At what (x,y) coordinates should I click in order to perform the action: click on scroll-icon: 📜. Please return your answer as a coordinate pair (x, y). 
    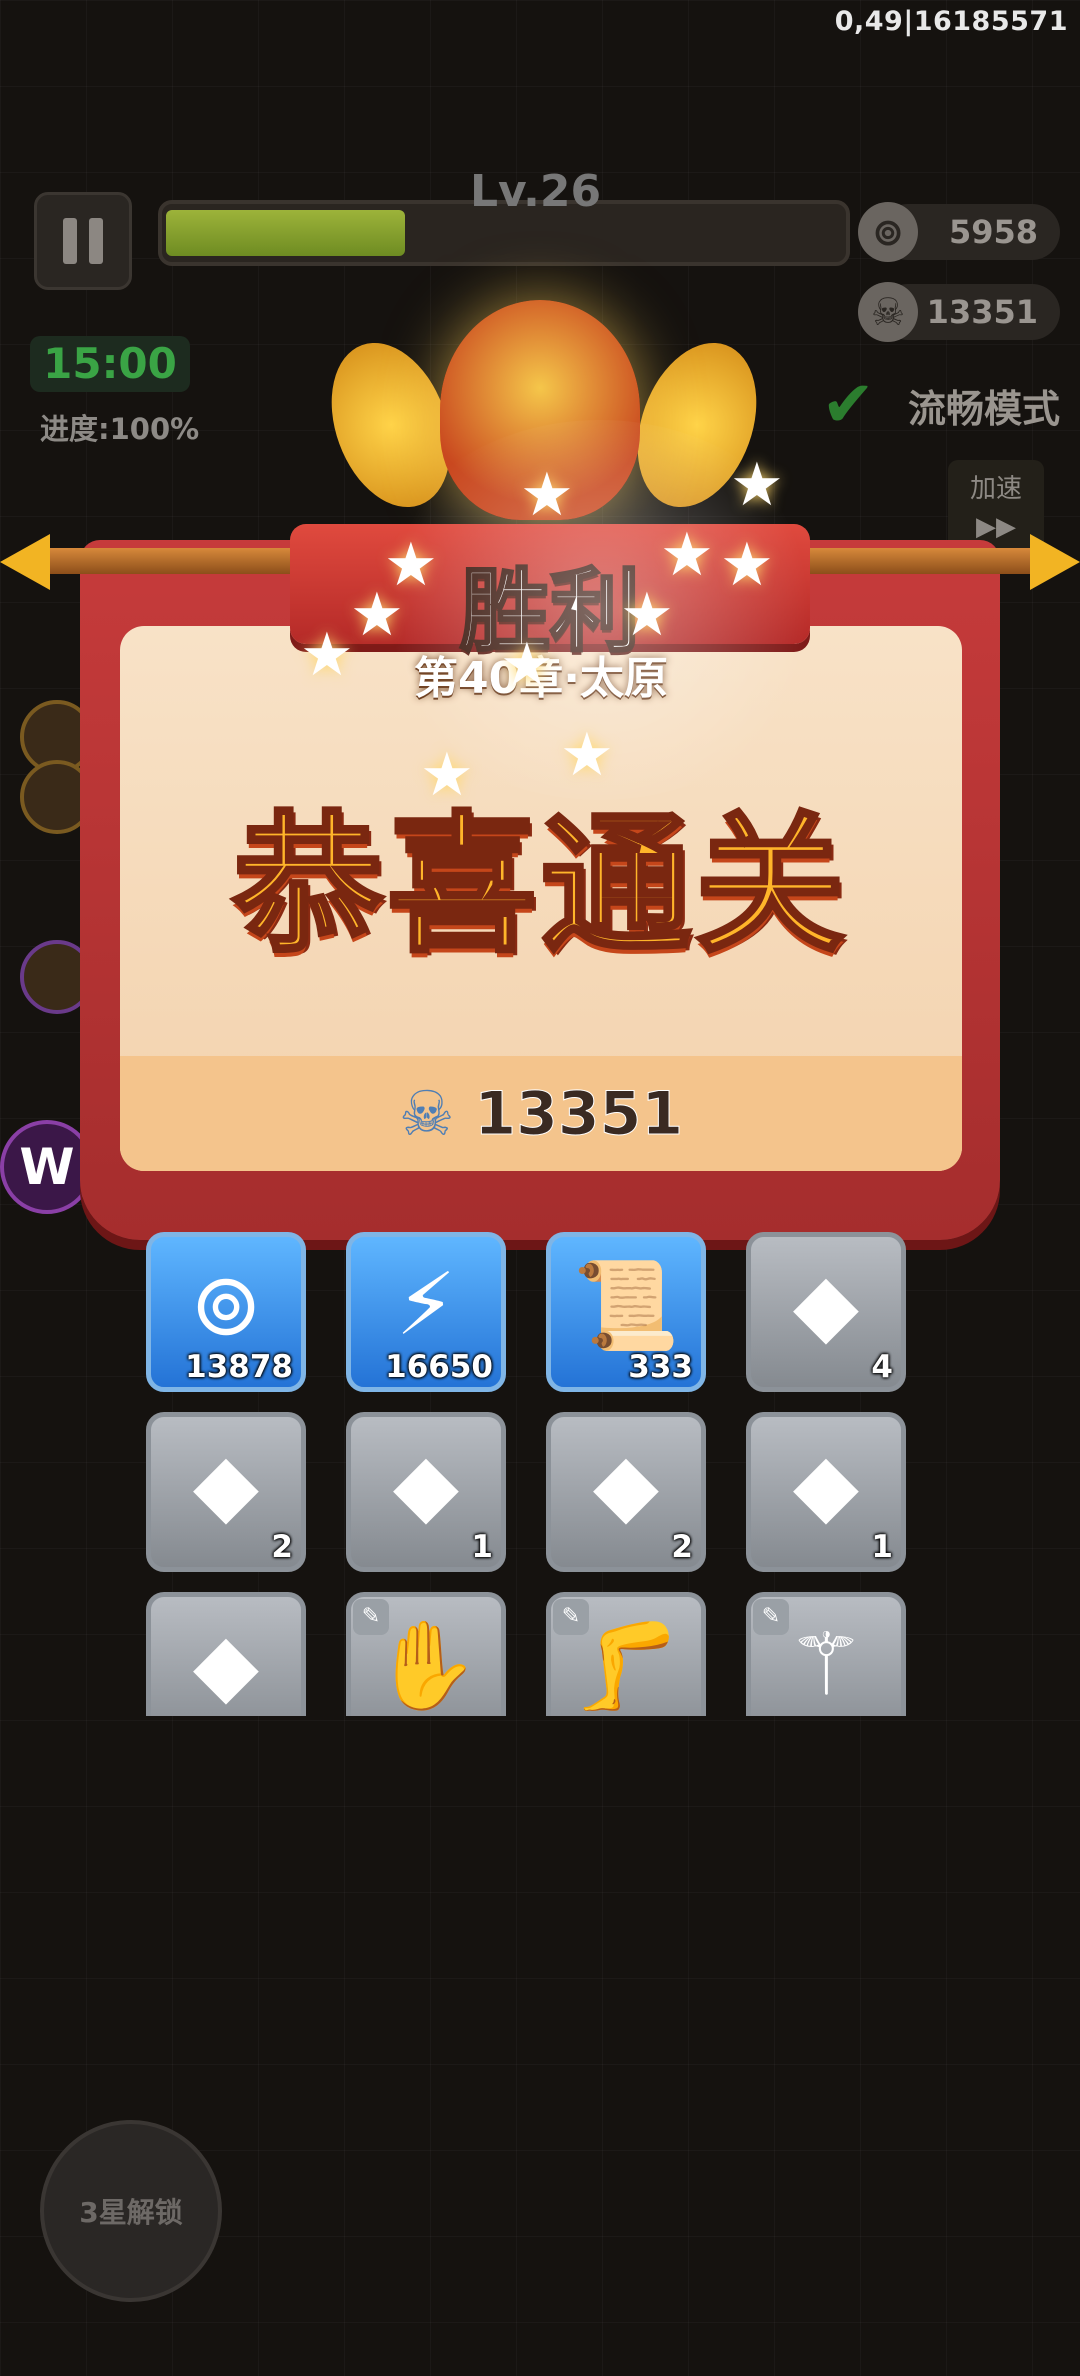
    Looking at the image, I should click on (626, 1306).